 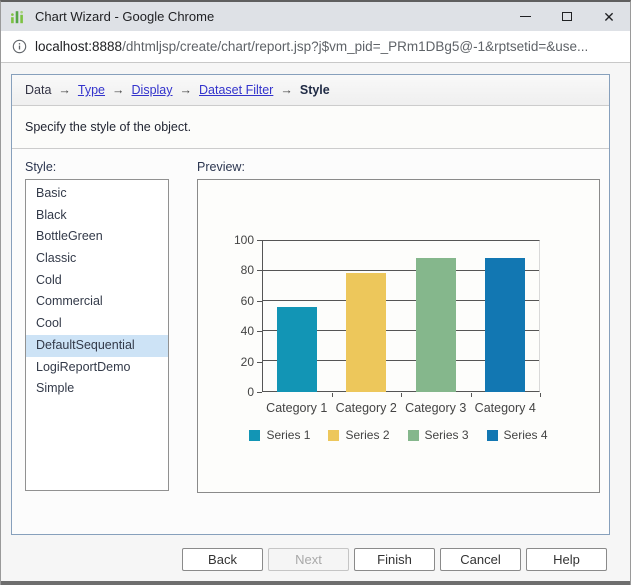 What do you see at coordinates (505, 408) in the screenshot?
I see `x-axis-label: Category 4` at bounding box center [505, 408].